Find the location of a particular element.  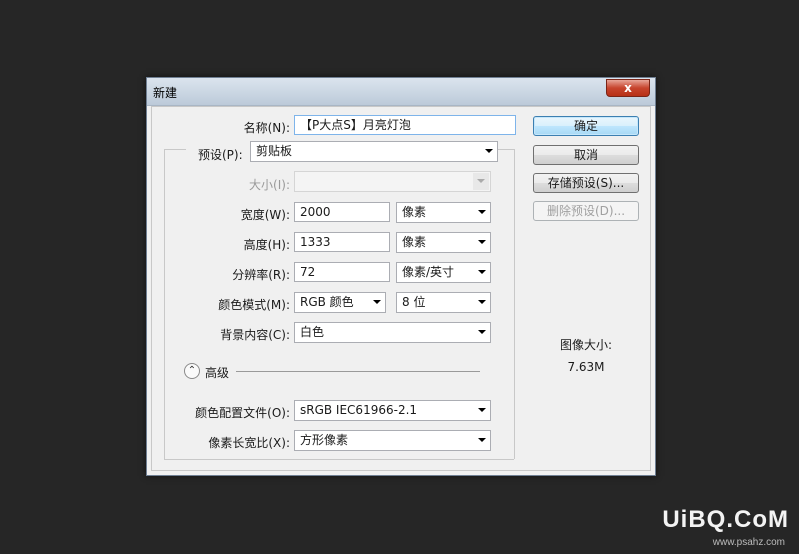

pixel-aspect-label: 像素长宽比(X): is located at coordinates (249, 443).